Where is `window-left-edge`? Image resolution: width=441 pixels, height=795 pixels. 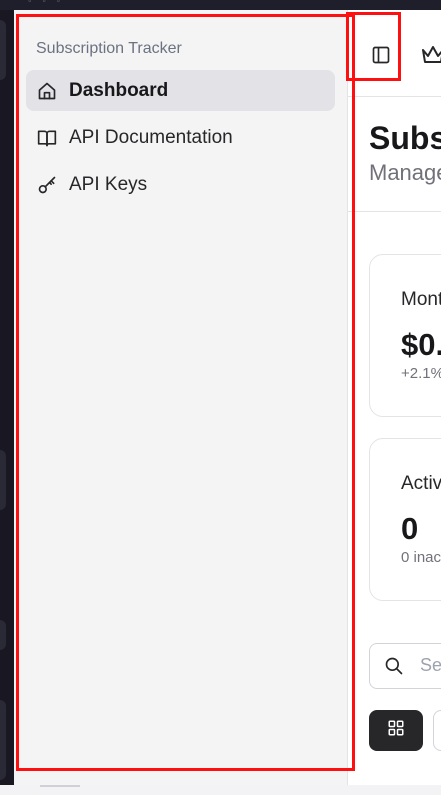 window-left-edge is located at coordinates (7, 397).